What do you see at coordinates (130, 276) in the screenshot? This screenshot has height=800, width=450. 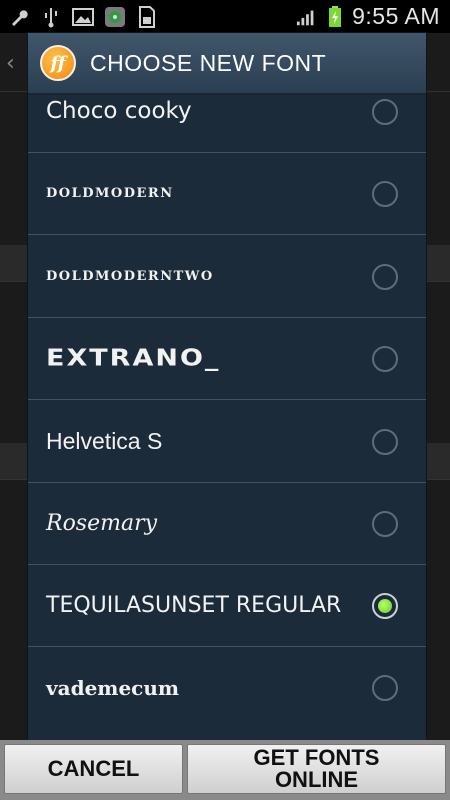 I see `font-option-label: DOLDMODERNTWO` at bounding box center [130, 276].